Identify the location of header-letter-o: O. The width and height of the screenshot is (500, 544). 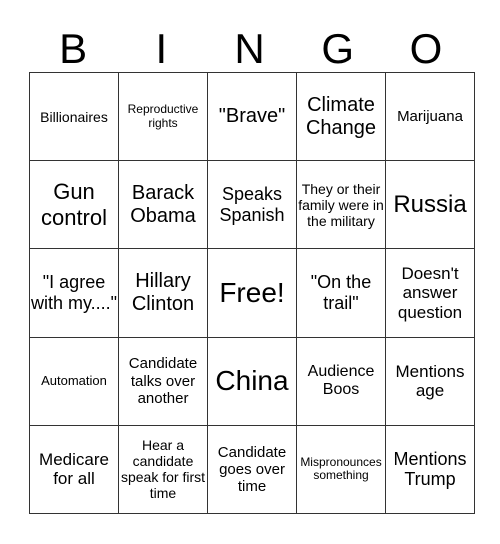
(426, 48).